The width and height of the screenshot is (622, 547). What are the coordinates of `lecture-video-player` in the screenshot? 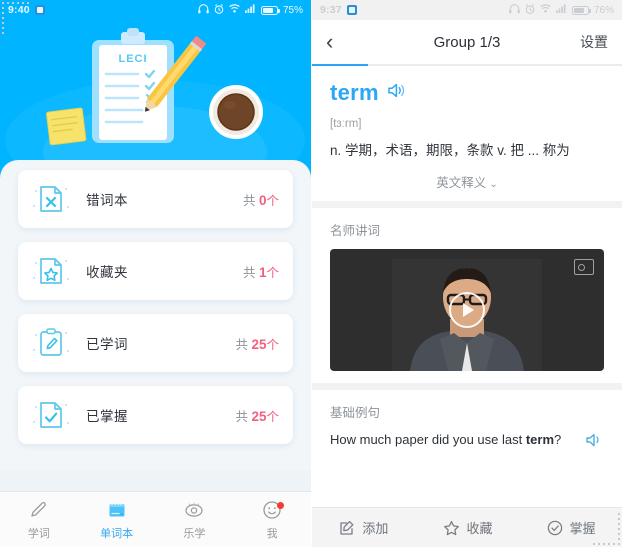 It's located at (467, 310).